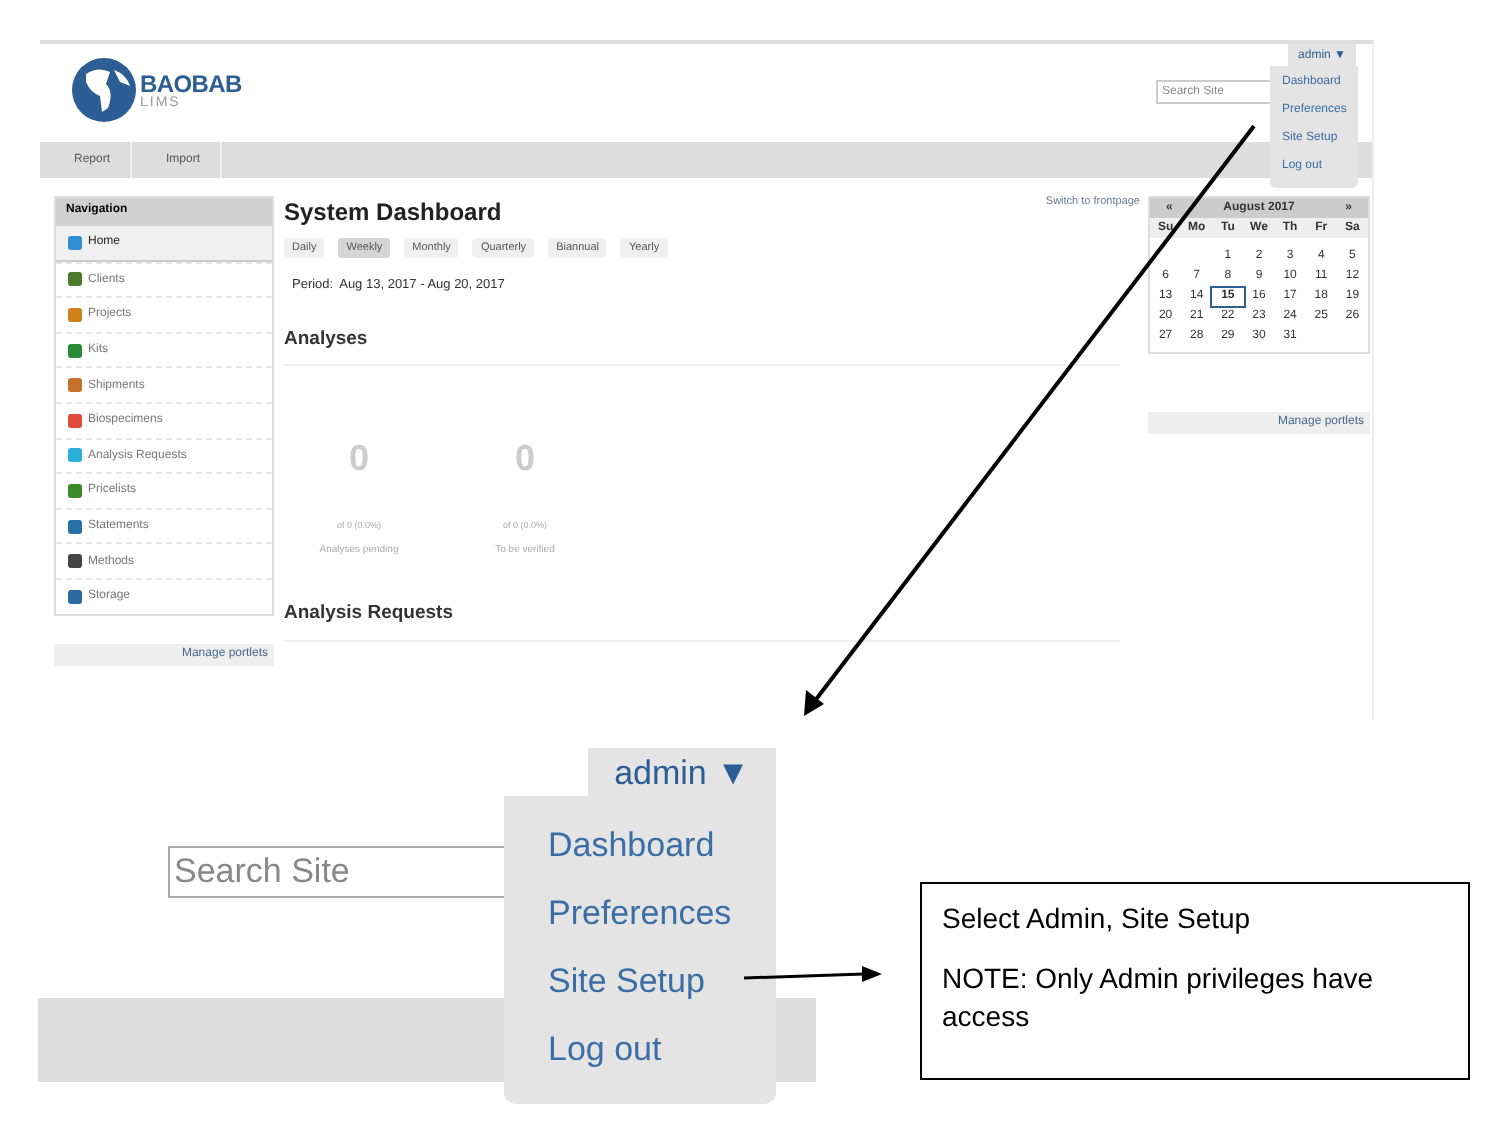  Describe the element at coordinates (1159, 998) in the screenshot. I see `callout-text: NOTE: Only Admin privileges have access` at that location.